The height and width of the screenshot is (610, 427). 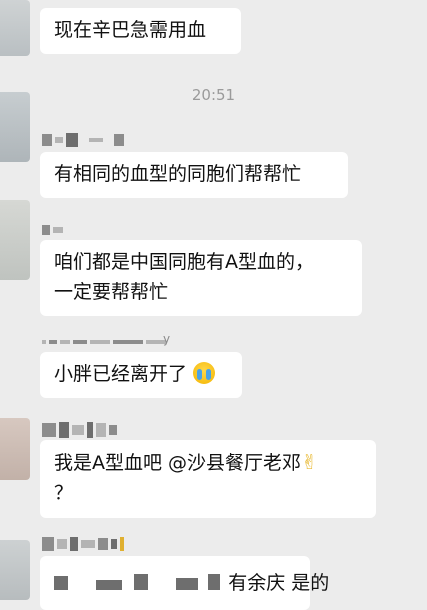 What do you see at coordinates (121, 374) in the screenshot?
I see `message-text: 小胖已经离开了` at bounding box center [121, 374].